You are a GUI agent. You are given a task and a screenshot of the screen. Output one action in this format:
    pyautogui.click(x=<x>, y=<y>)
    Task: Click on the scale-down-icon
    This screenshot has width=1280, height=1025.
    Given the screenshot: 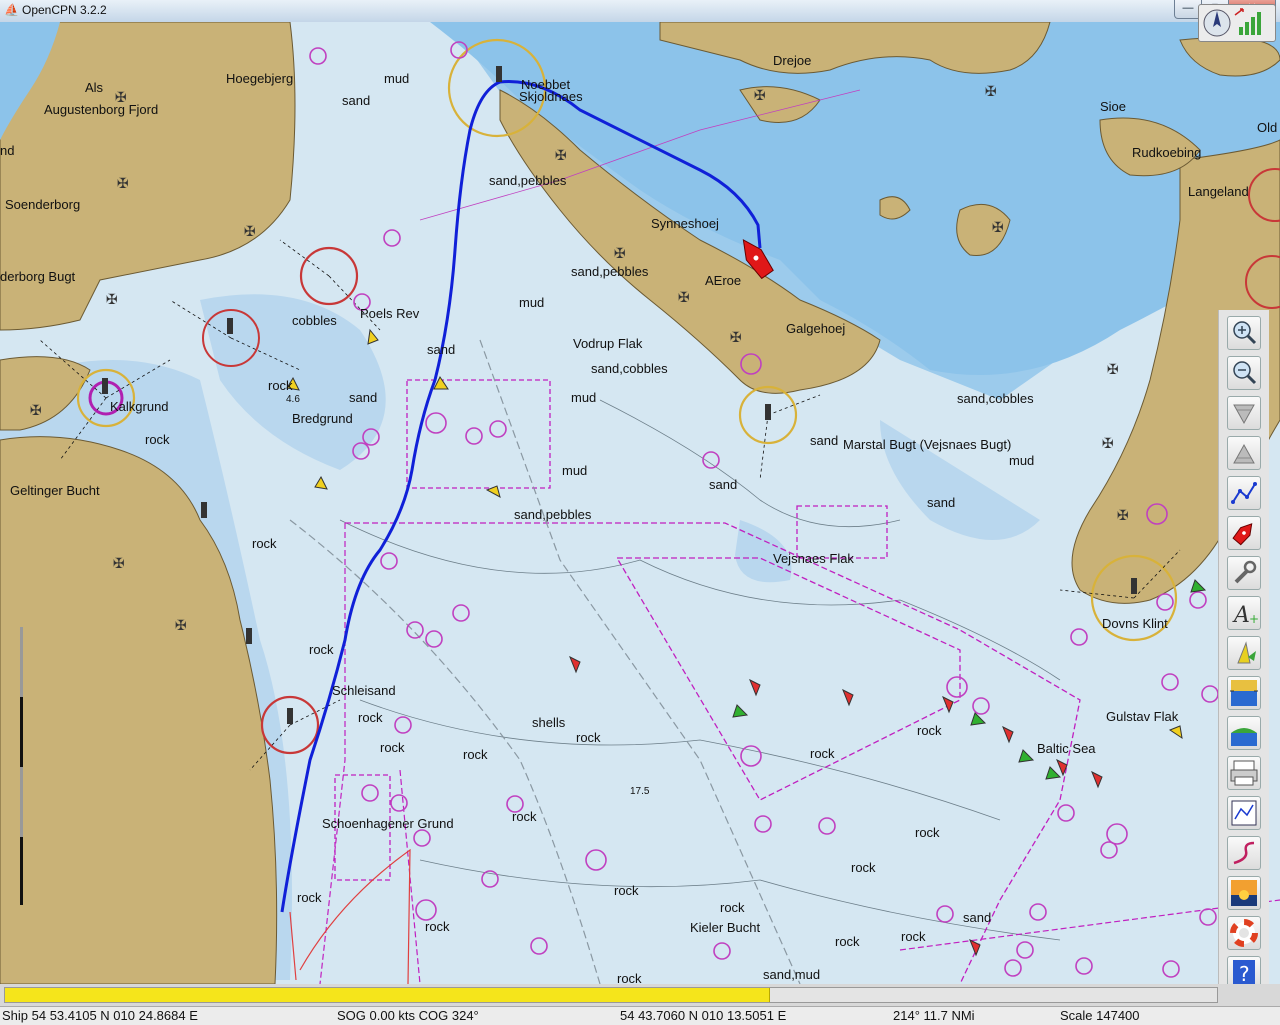 What is the action you would take?
    pyautogui.click(x=1244, y=414)
    